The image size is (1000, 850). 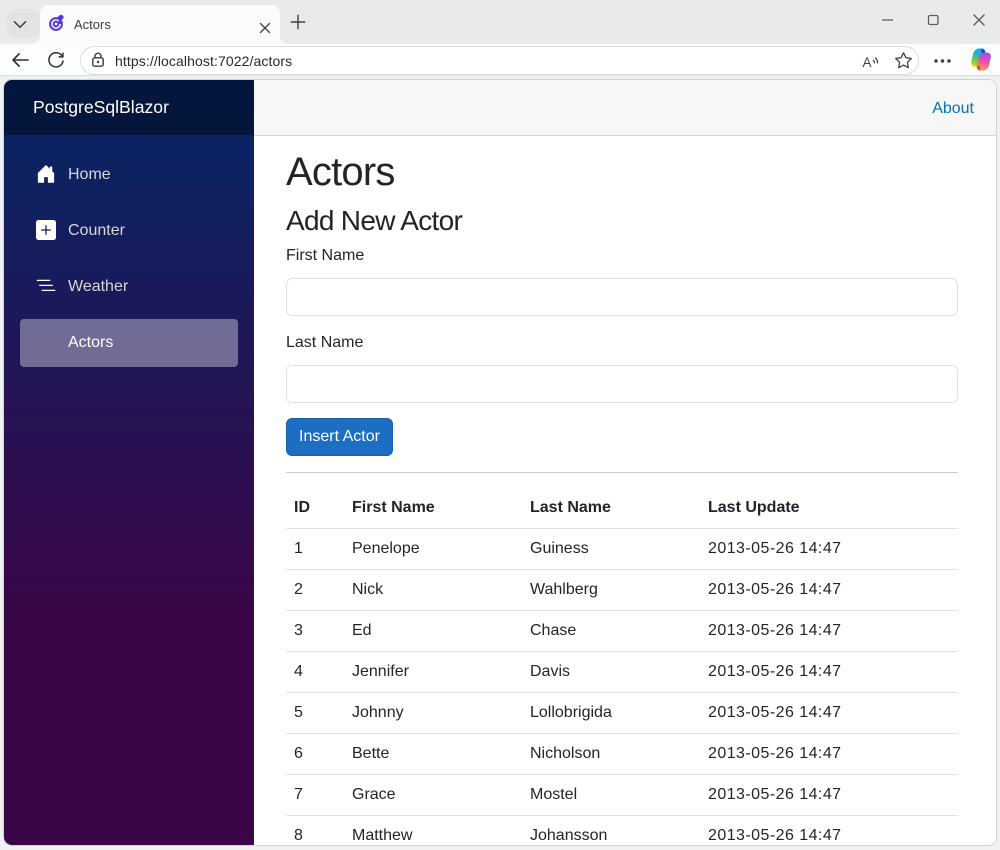 I want to click on svg-text: A, so click(x=867, y=62).